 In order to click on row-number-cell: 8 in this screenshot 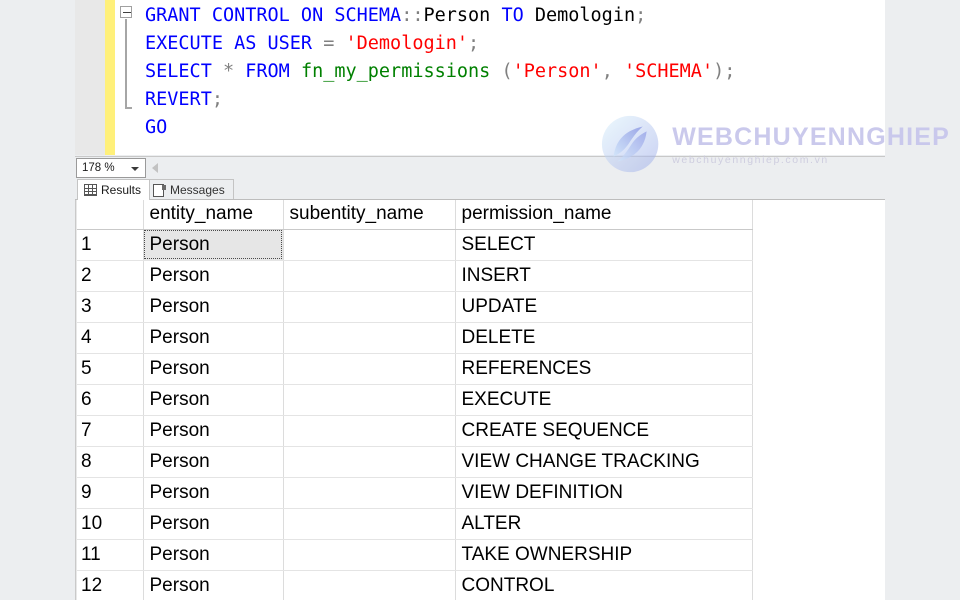, I will do `click(109, 462)`.